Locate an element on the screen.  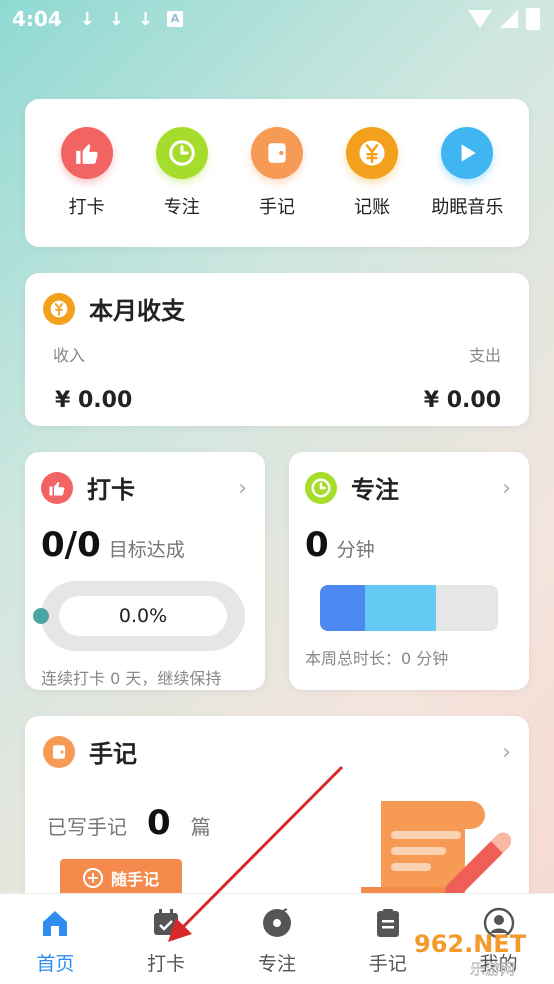
quick-action-focus: 专注 is located at coordinates (182, 173).